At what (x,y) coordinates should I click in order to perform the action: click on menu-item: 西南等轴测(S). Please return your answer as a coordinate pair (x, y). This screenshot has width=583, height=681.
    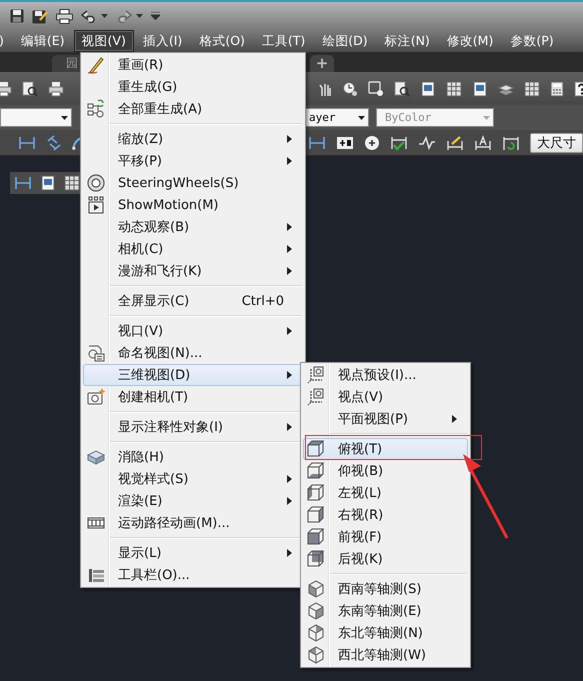
    Looking at the image, I should click on (385, 589).